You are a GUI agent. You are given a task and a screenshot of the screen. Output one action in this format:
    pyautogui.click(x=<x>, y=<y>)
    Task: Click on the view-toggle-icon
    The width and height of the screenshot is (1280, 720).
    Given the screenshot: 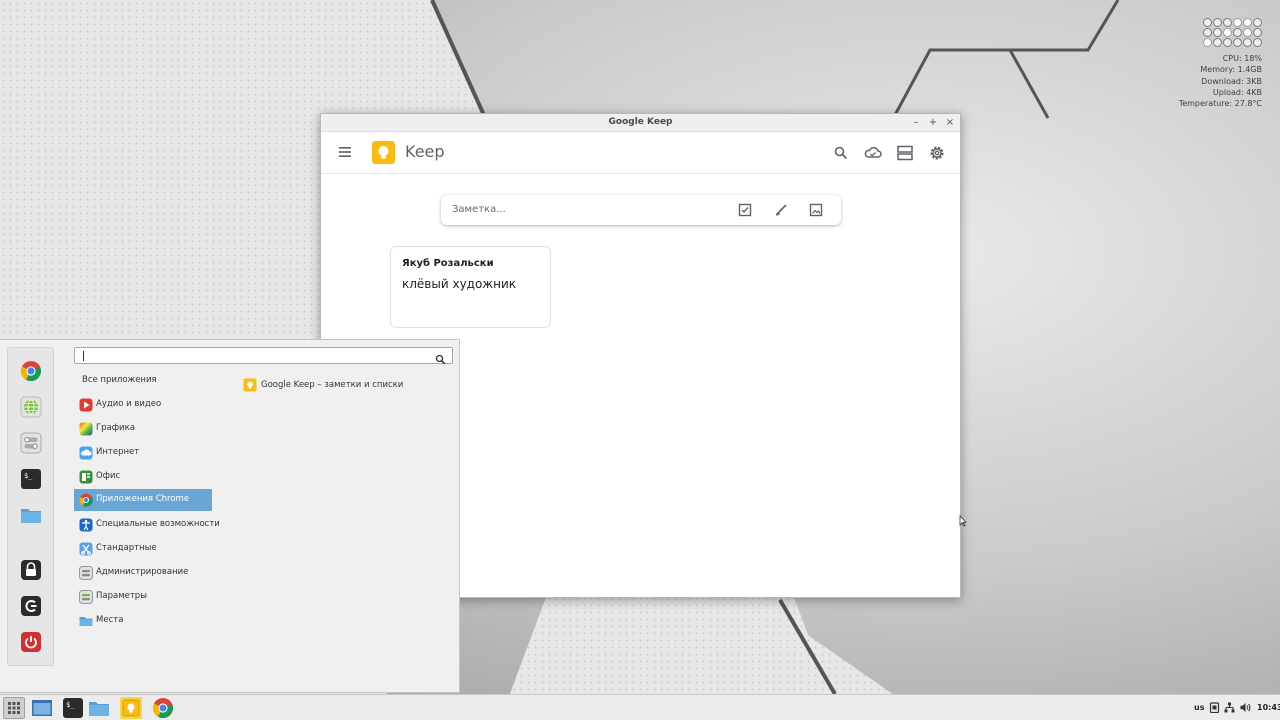 What is the action you would take?
    pyautogui.click(x=905, y=153)
    